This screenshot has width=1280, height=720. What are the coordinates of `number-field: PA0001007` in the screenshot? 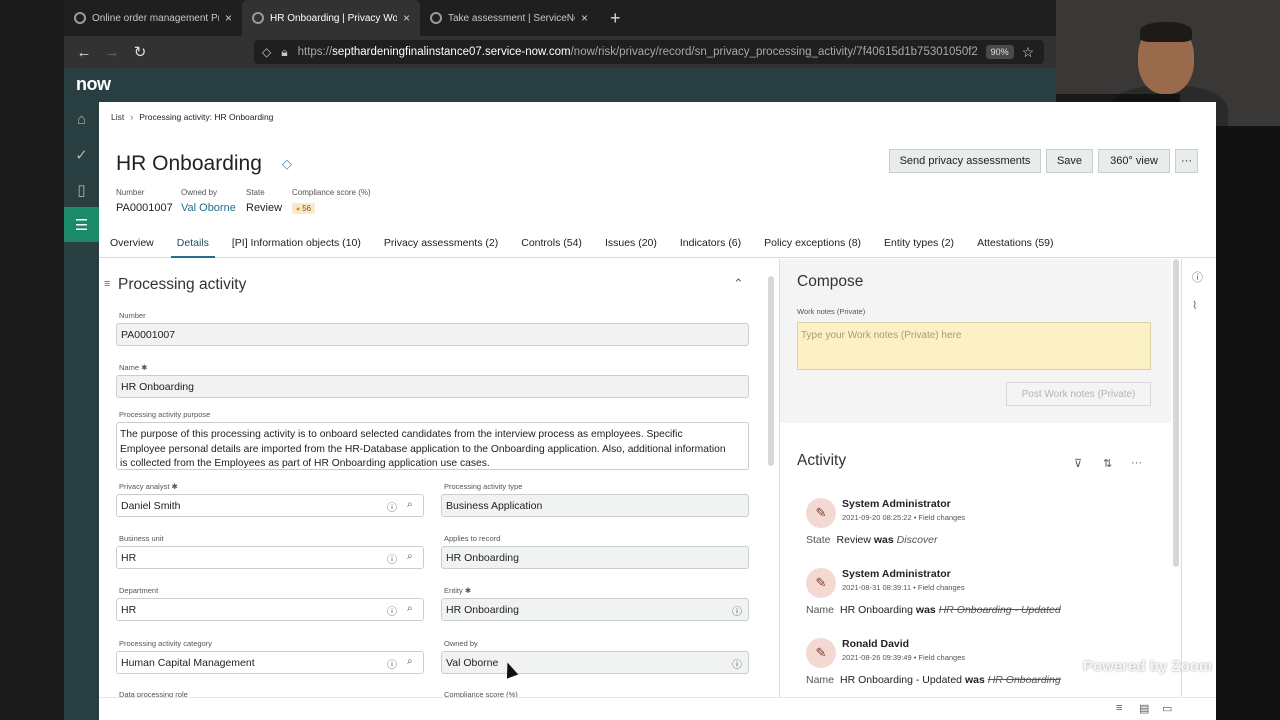 It's located at (432, 334).